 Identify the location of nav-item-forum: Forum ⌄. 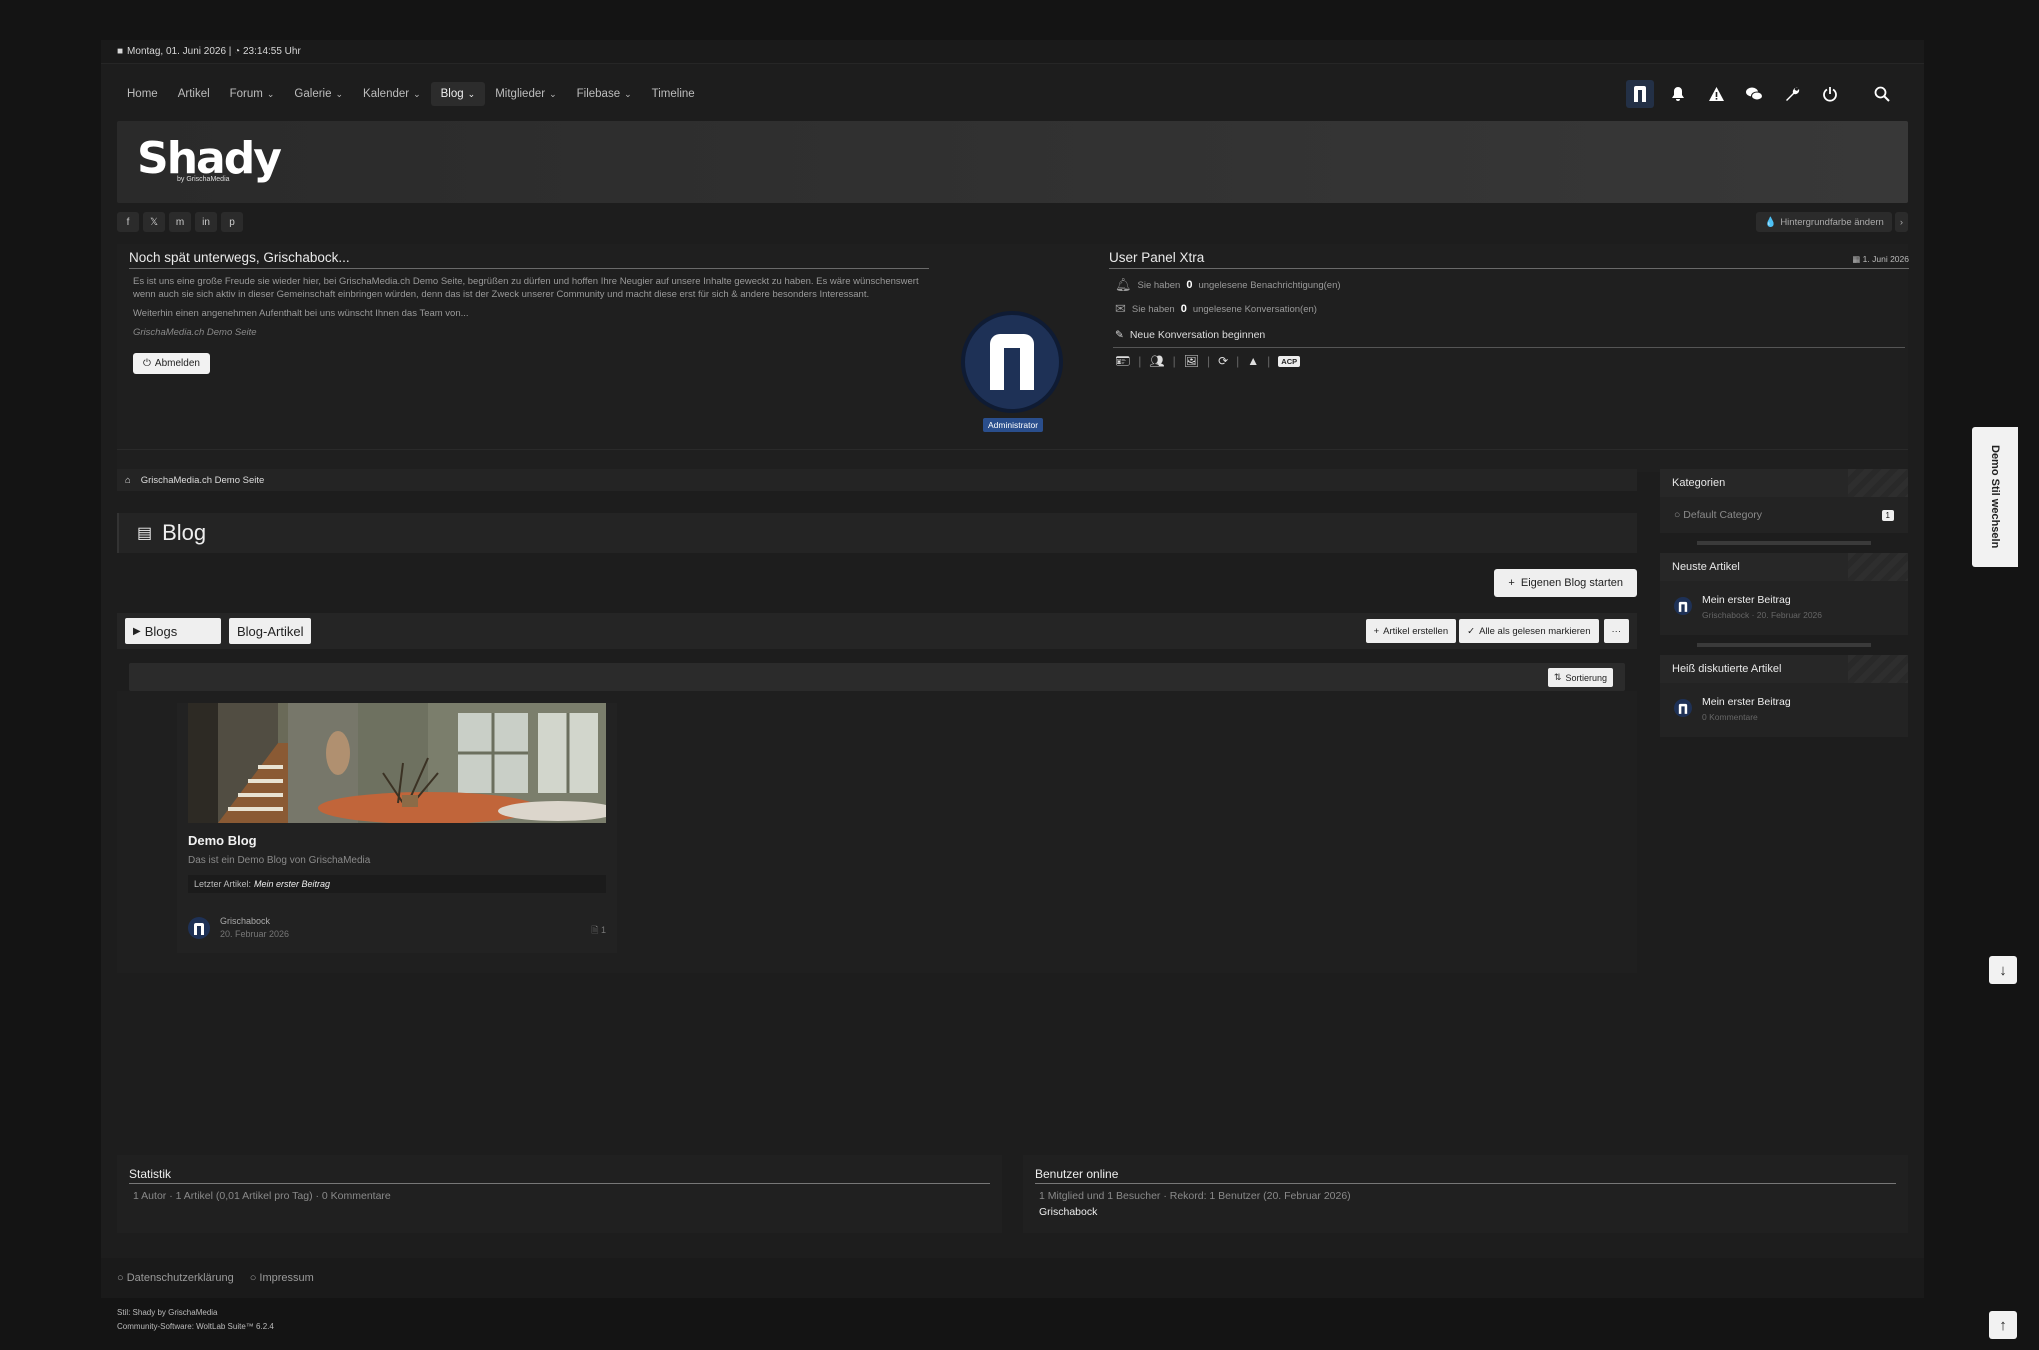
(252, 94).